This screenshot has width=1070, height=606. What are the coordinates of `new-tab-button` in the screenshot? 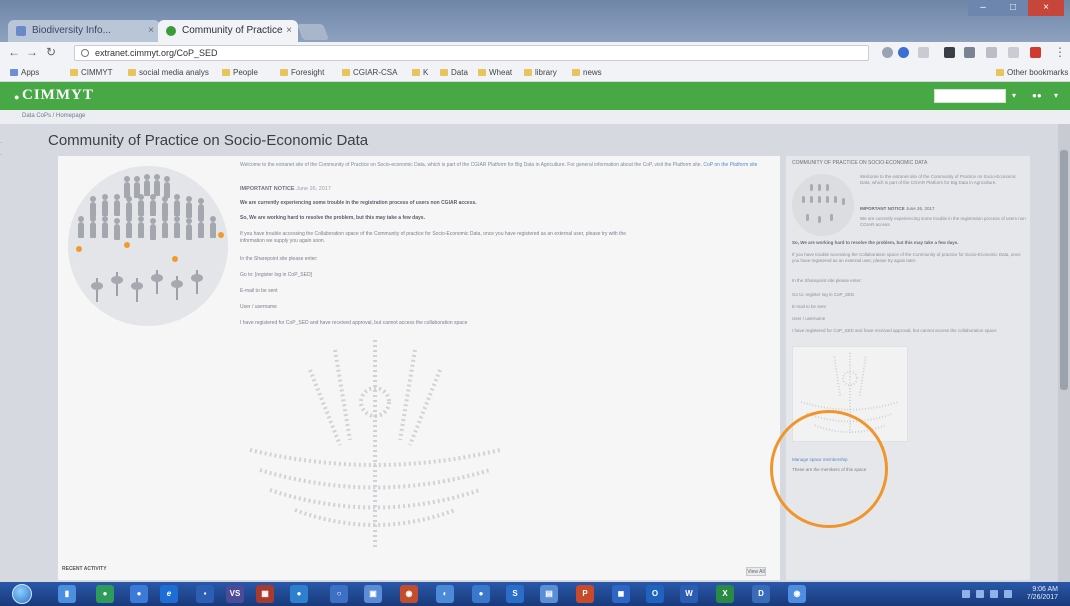 It's located at (313, 32).